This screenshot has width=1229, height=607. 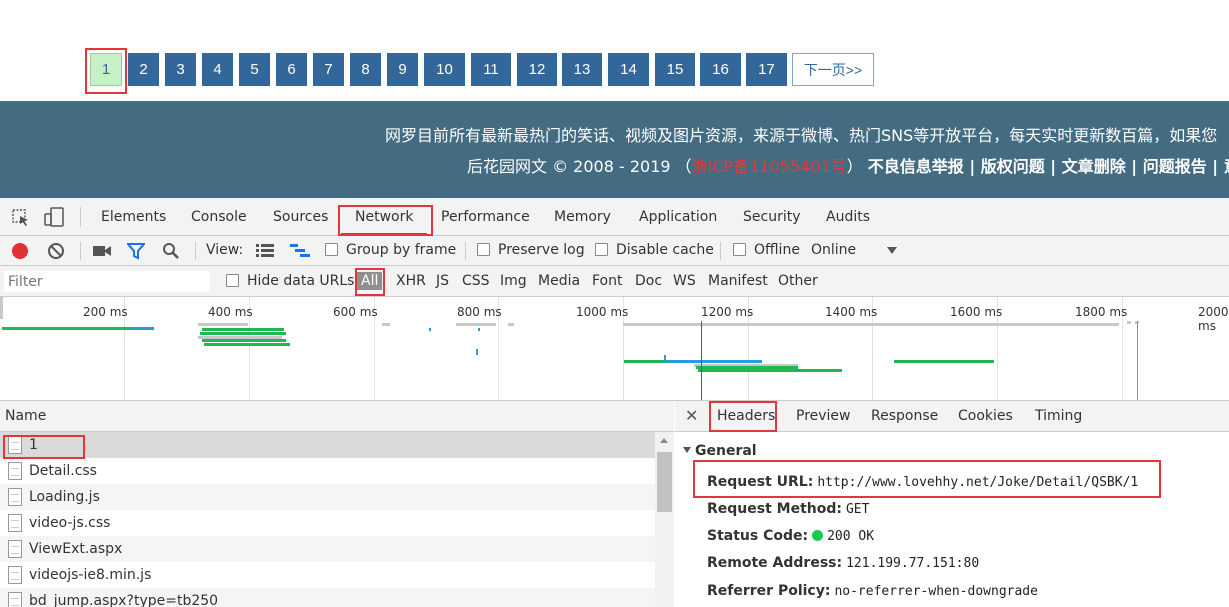 I want to click on filter-type-css: CSS, so click(x=476, y=281).